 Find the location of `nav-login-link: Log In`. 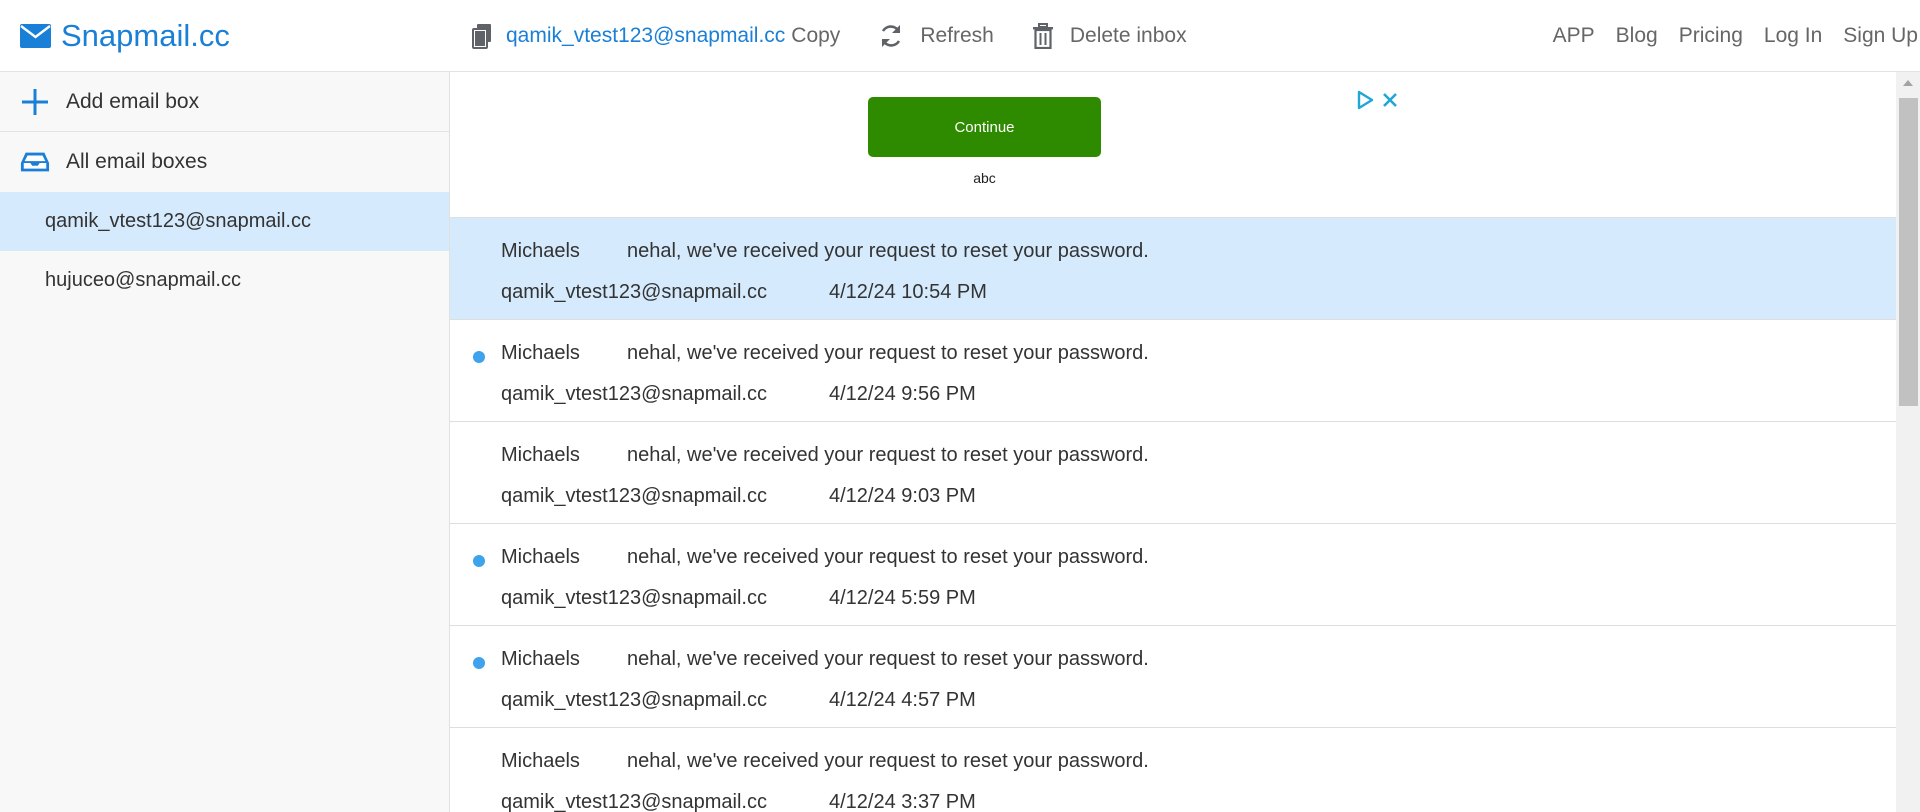

nav-login-link: Log In is located at coordinates (1793, 36).